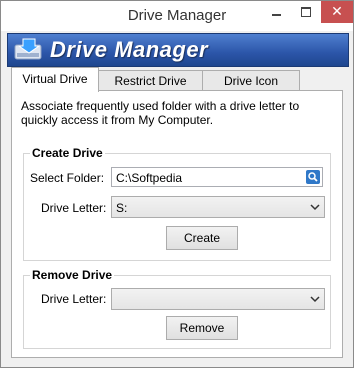 The width and height of the screenshot is (354, 368). I want to click on tab-virtual-drive: Virtual Drive, so click(55, 79).